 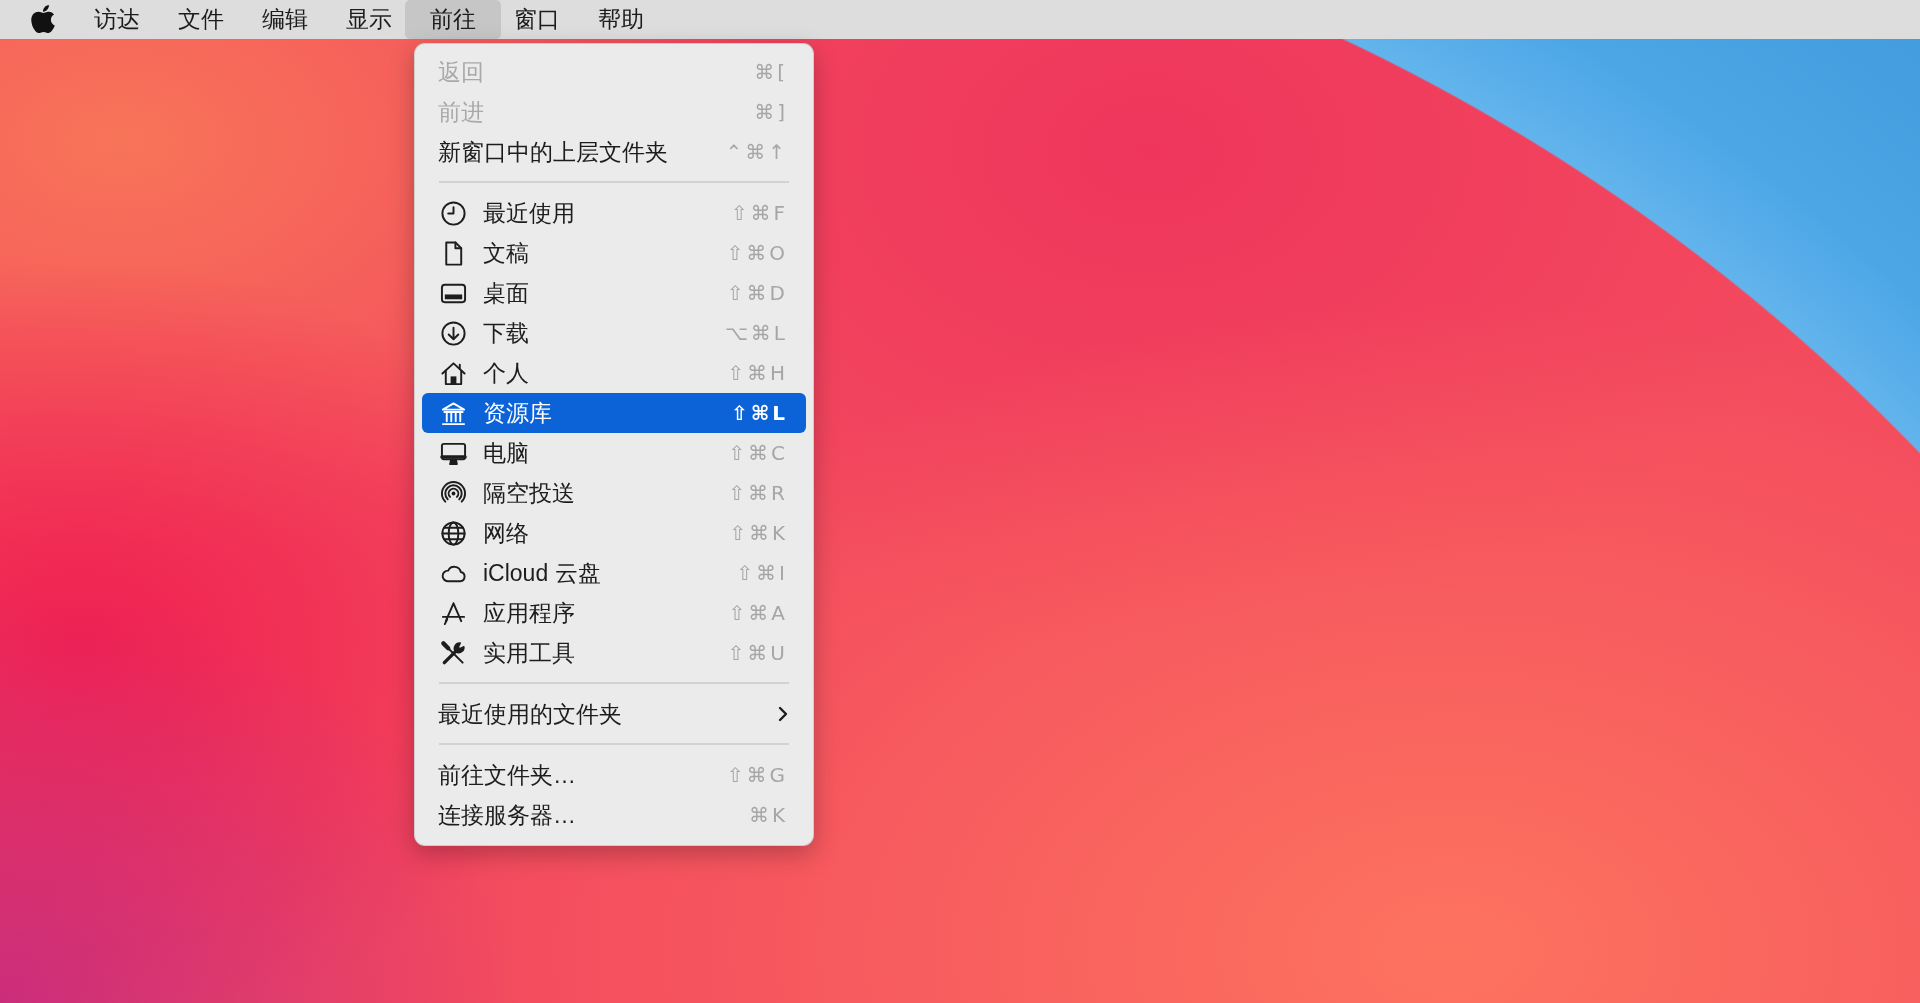 What do you see at coordinates (453, 213) in the screenshot?
I see `clock-icon` at bounding box center [453, 213].